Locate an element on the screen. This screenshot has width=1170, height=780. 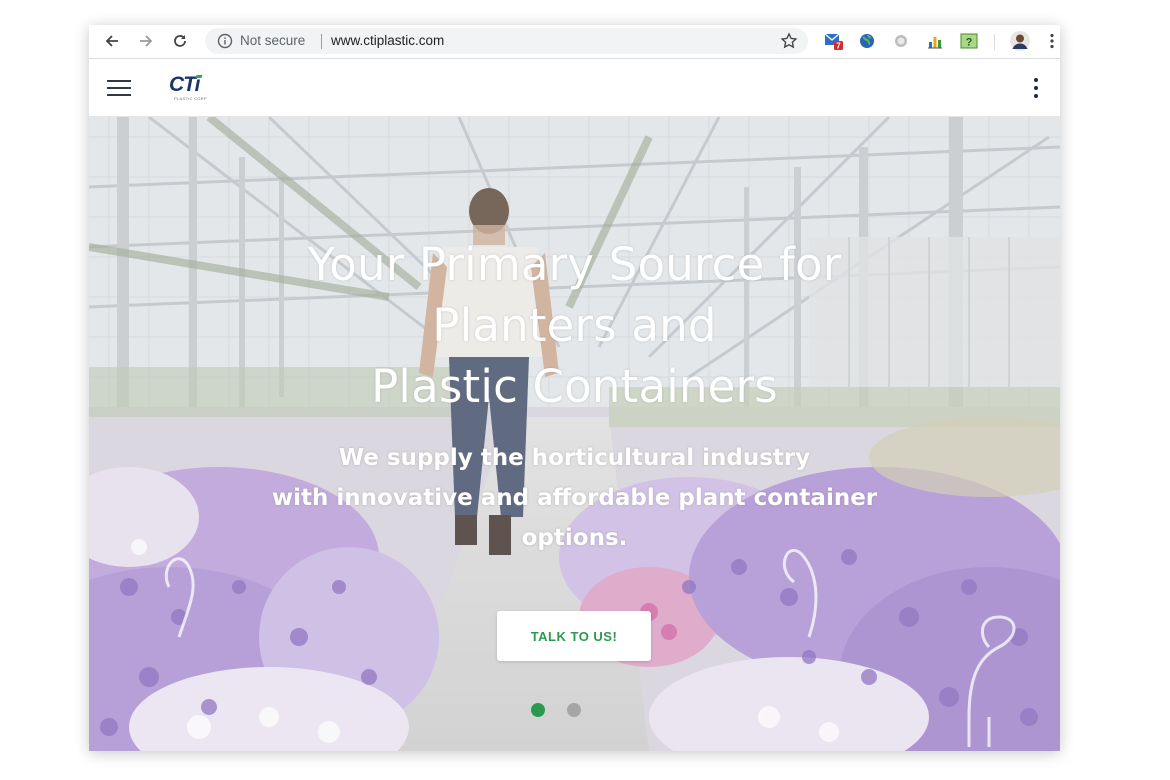
site-header: CTi PLASTIC CORP is located at coordinates (574, 88).